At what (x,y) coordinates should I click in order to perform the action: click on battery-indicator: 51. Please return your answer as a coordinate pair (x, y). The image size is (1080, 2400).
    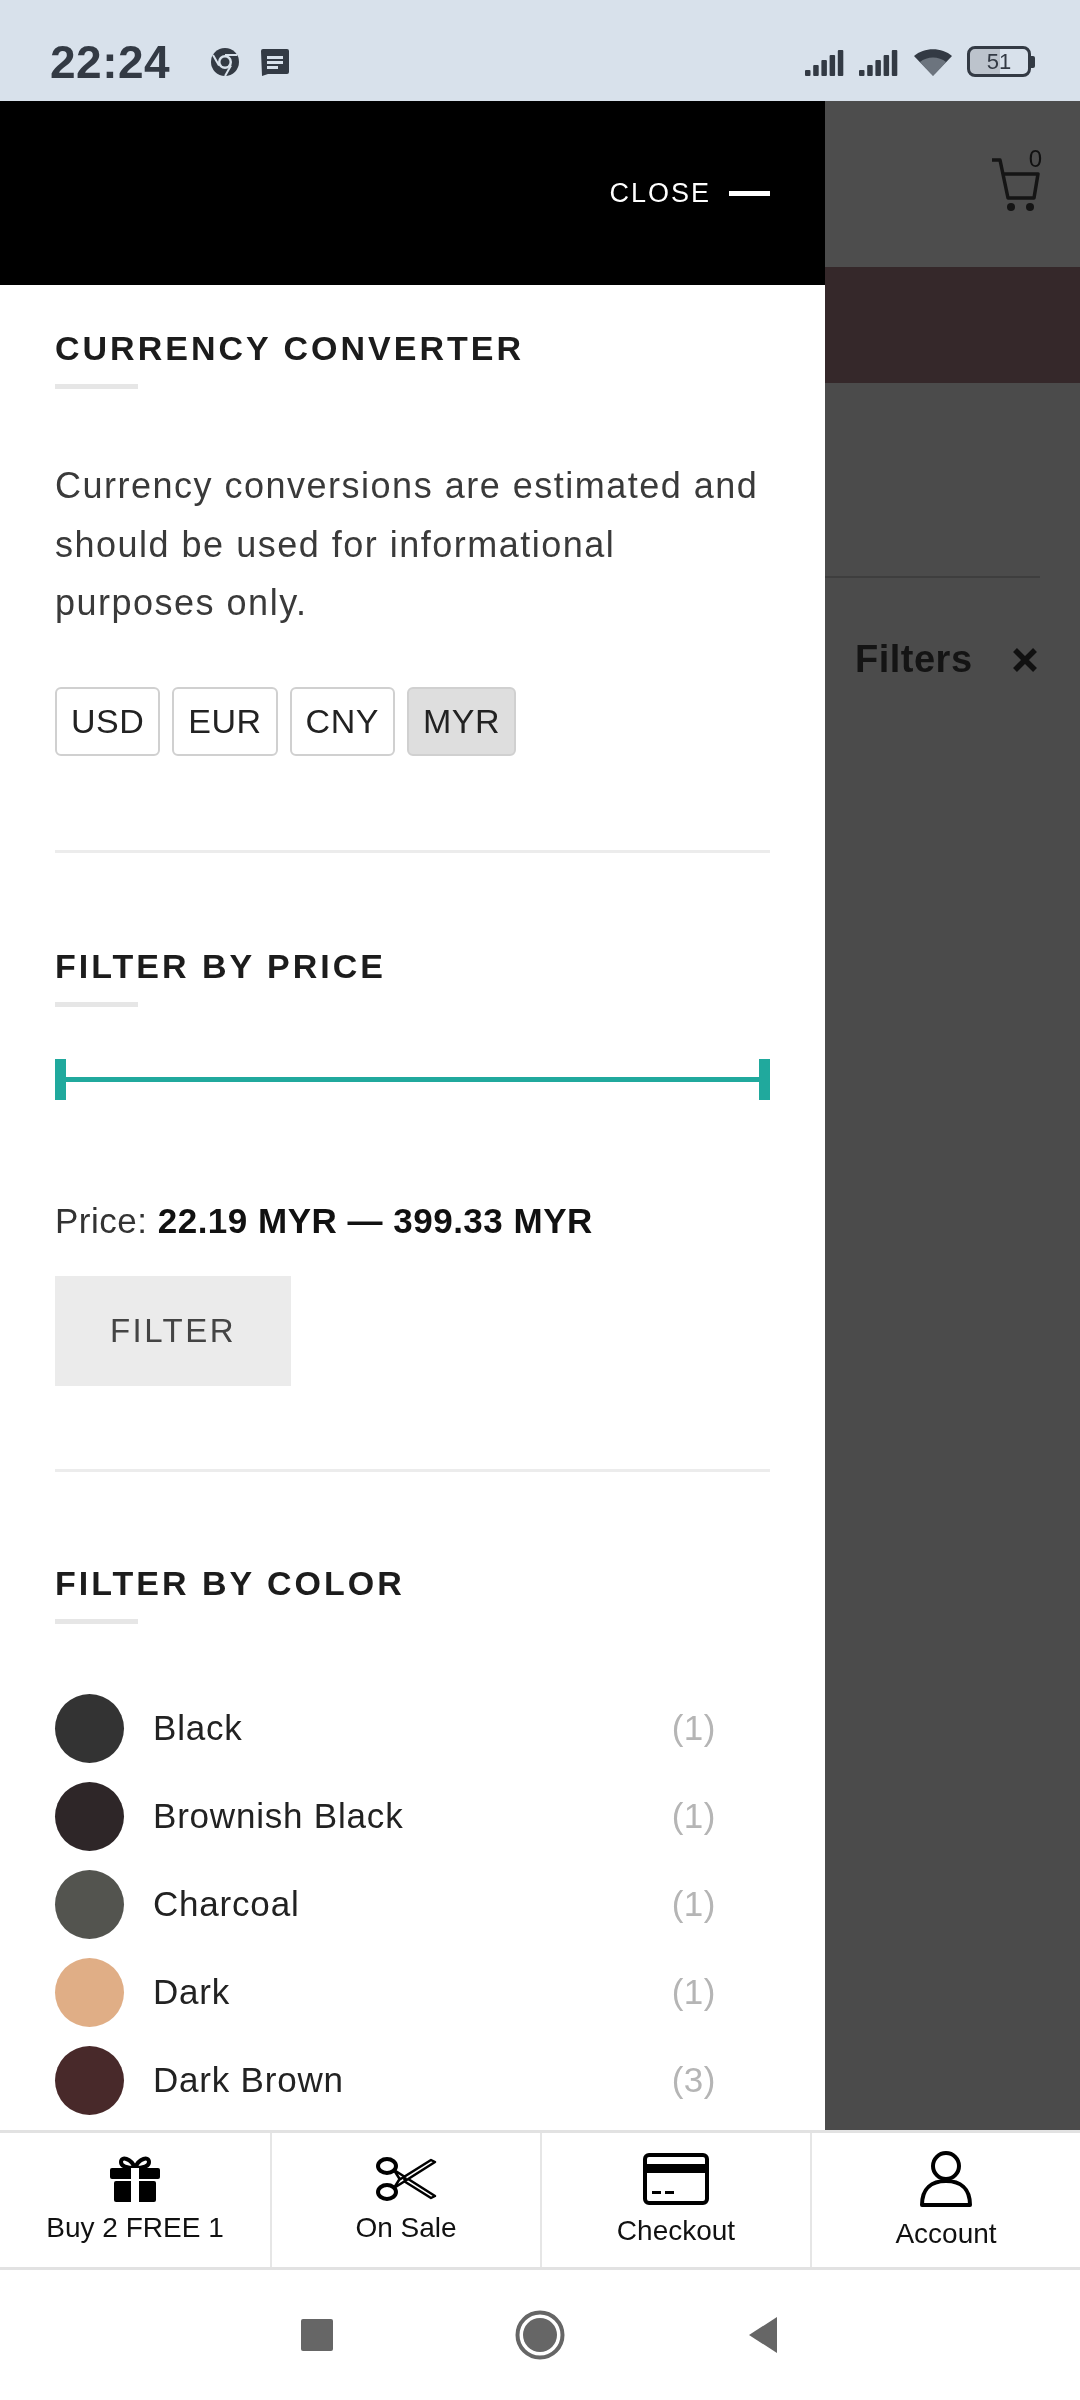
    Looking at the image, I should click on (1001, 61).